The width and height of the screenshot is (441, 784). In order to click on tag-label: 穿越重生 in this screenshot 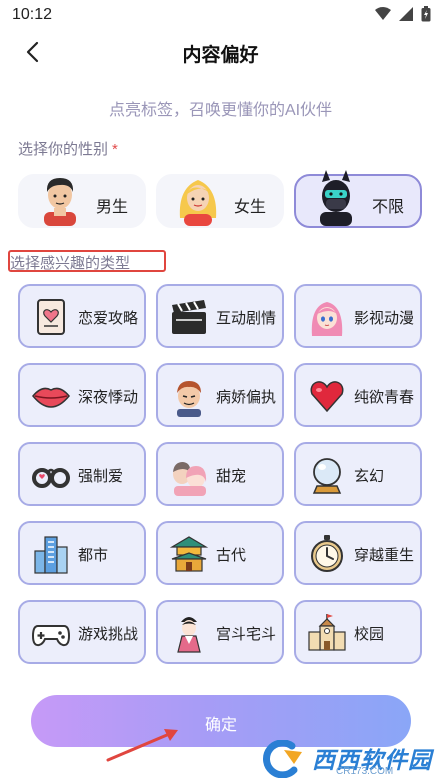, I will do `click(384, 555)`.